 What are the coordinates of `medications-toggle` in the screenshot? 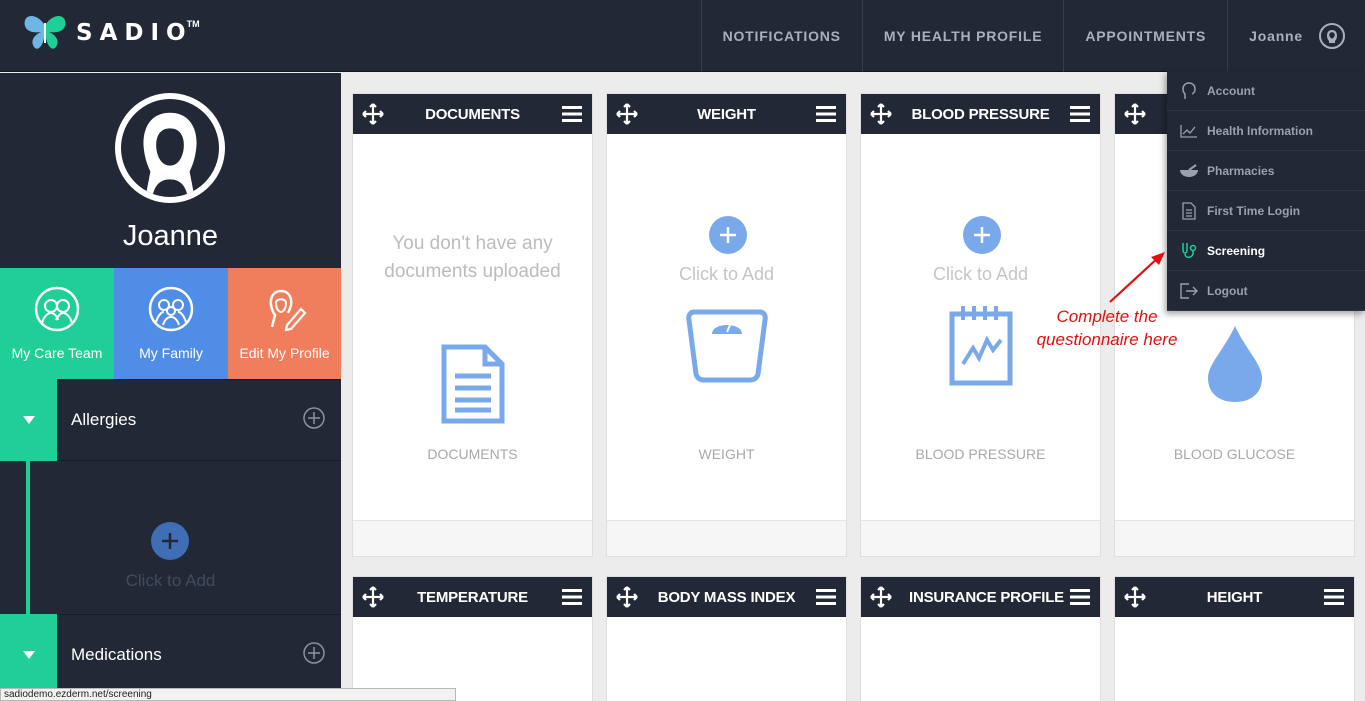 It's located at (28, 655).